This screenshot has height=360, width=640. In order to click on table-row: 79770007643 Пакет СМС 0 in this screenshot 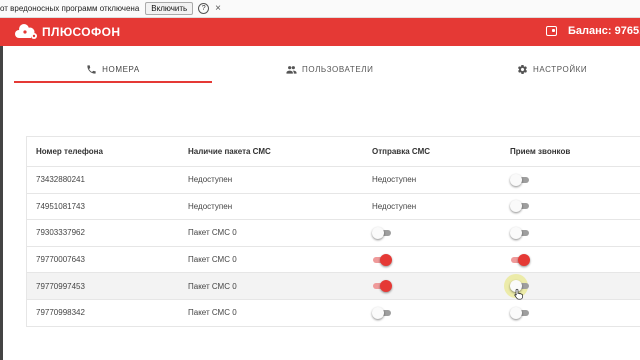, I will do `click(333, 260)`.